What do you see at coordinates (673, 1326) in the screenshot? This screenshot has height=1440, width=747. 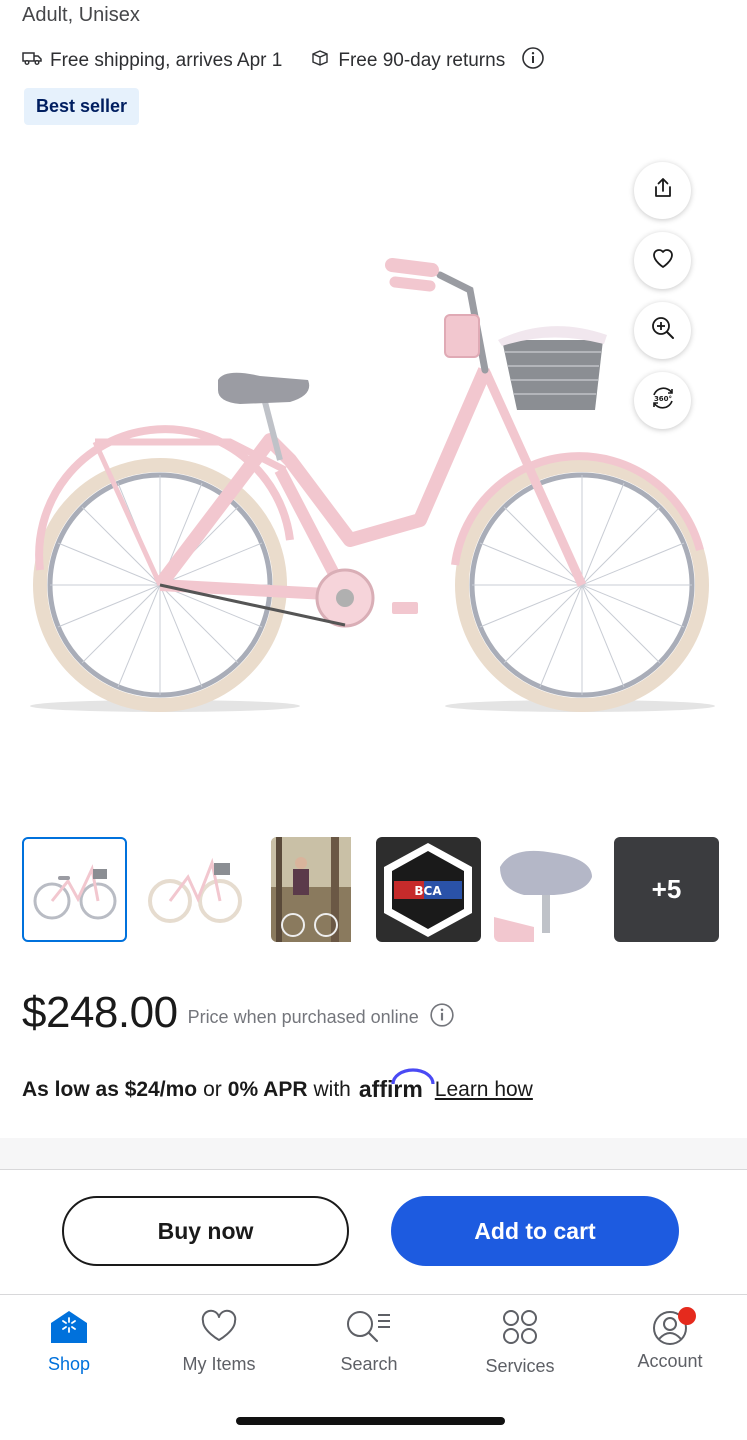 I see `account-icon` at bounding box center [673, 1326].